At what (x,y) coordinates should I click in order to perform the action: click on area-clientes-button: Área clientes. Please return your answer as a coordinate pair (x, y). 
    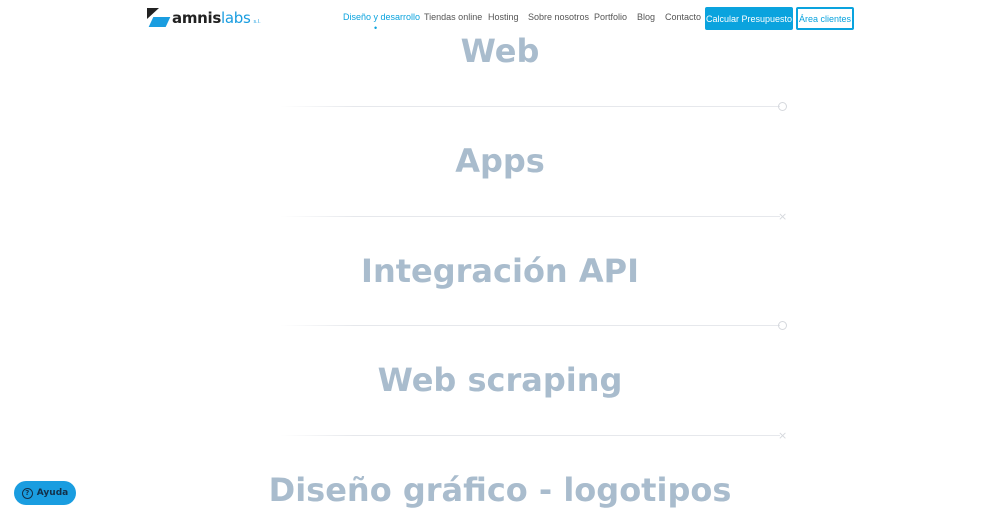
    Looking at the image, I should click on (825, 18).